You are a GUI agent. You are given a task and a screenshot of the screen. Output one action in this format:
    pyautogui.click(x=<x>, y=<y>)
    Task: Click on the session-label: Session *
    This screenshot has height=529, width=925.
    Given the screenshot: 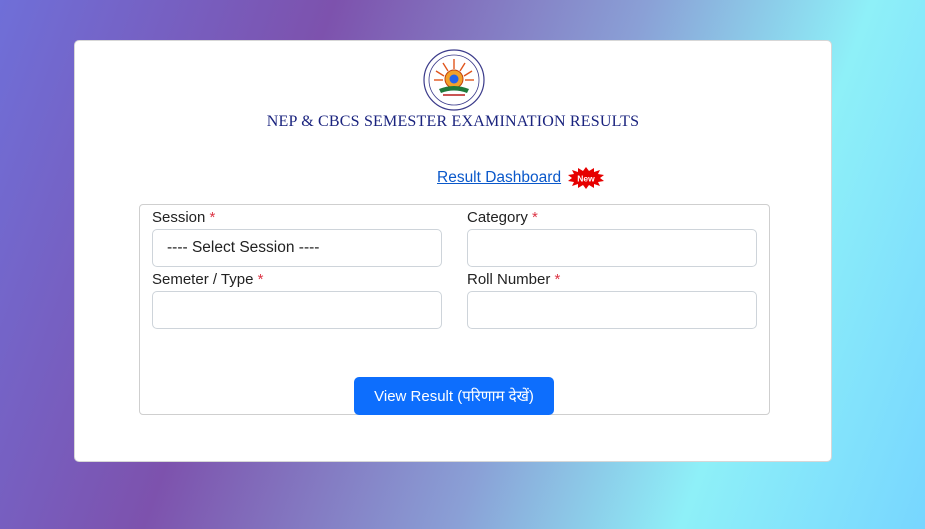 What is the action you would take?
    pyautogui.click(x=184, y=217)
    